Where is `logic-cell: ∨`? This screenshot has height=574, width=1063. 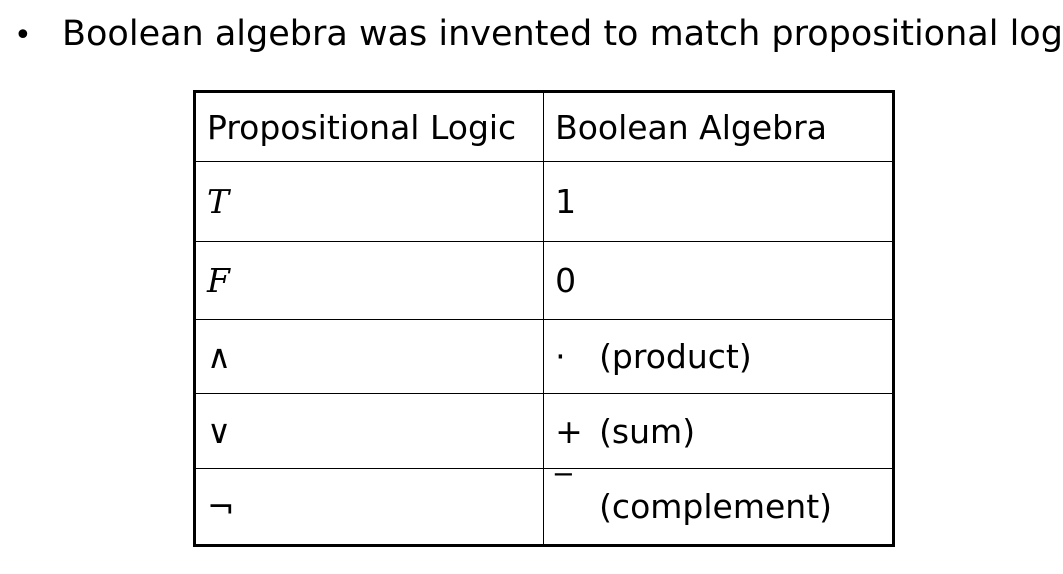 logic-cell: ∨ is located at coordinates (369, 431).